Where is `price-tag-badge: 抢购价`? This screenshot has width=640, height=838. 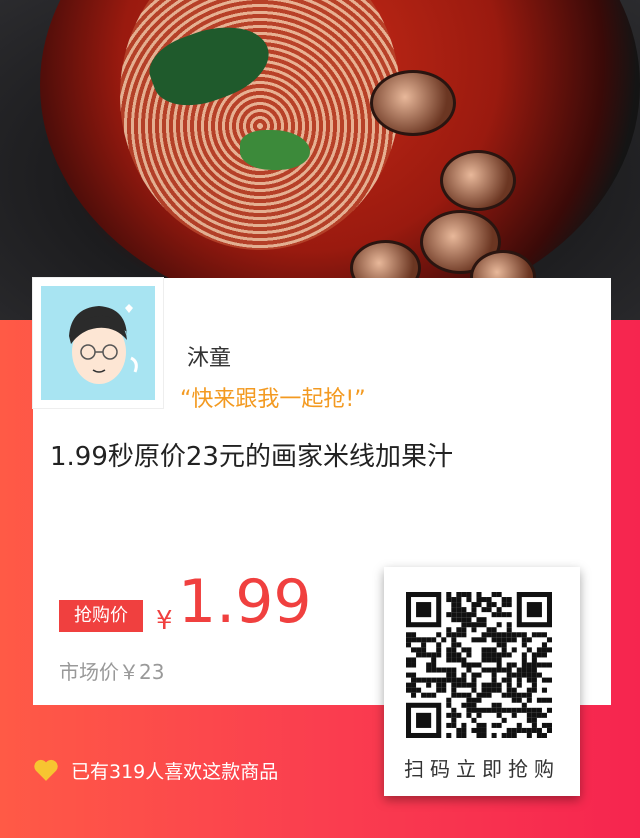 price-tag-badge: 抢购价 is located at coordinates (101, 616).